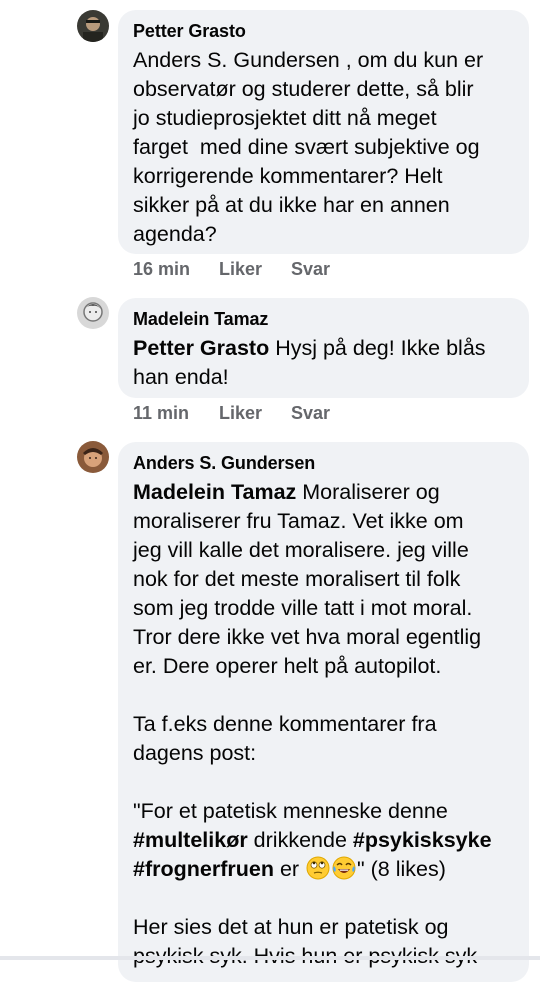  Describe the element at coordinates (214, 492) in the screenshot. I see `mention-link: Madelein Tamaz` at that location.